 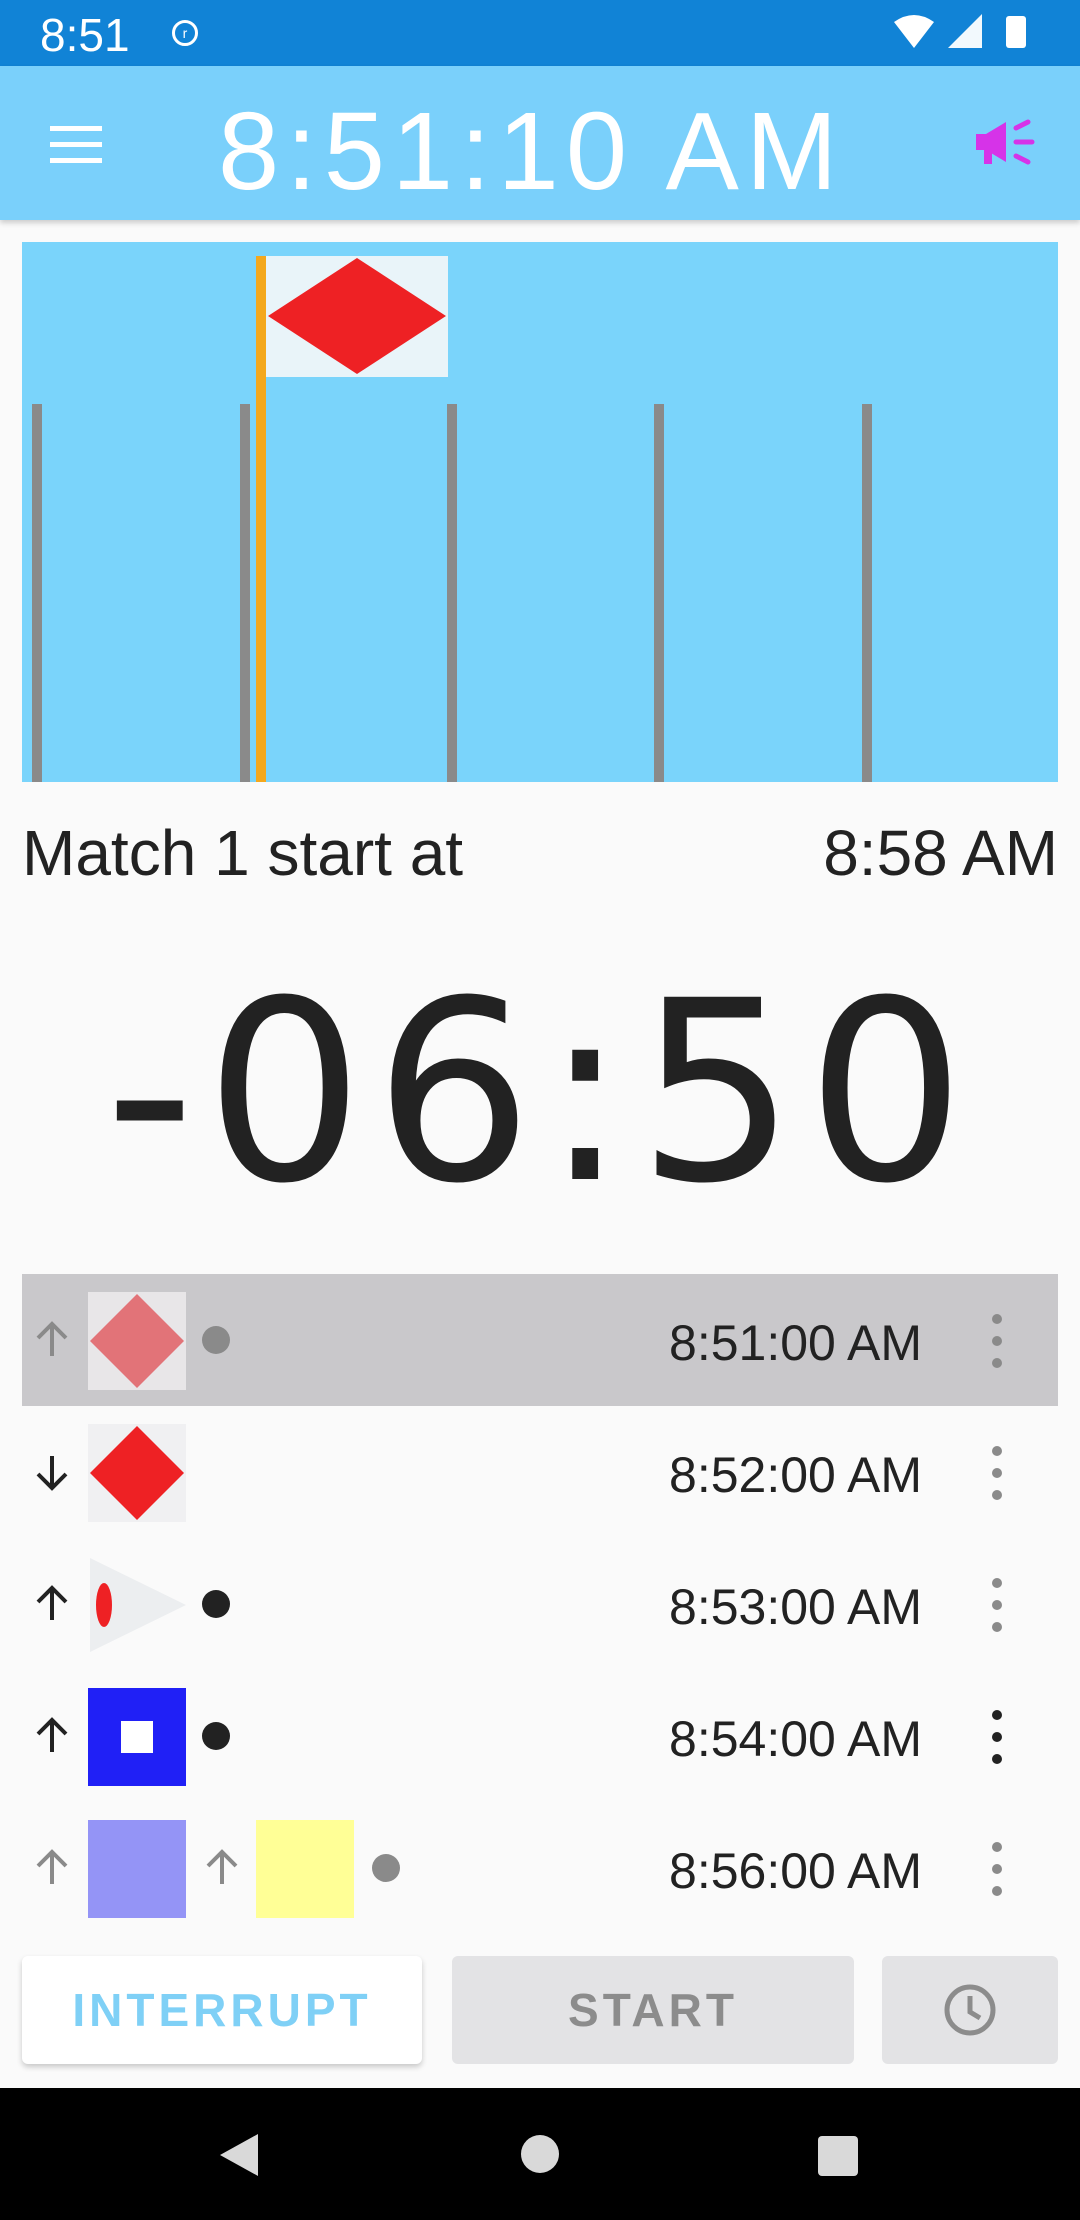 What do you see at coordinates (243, 853) in the screenshot?
I see `match-label: Match 1 start at` at bounding box center [243, 853].